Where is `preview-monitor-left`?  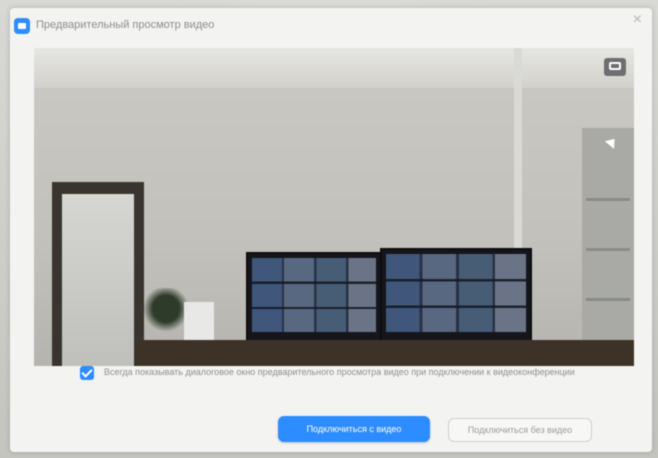
preview-monitor-left is located at coordinates (314, 298).